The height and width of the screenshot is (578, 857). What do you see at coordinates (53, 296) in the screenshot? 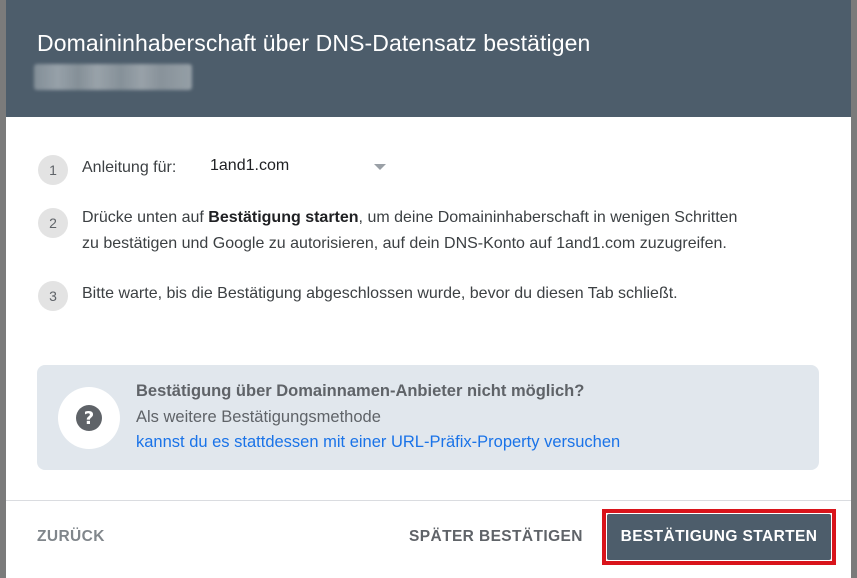
I see `step-number: 3` at bounding box center [53, 296].